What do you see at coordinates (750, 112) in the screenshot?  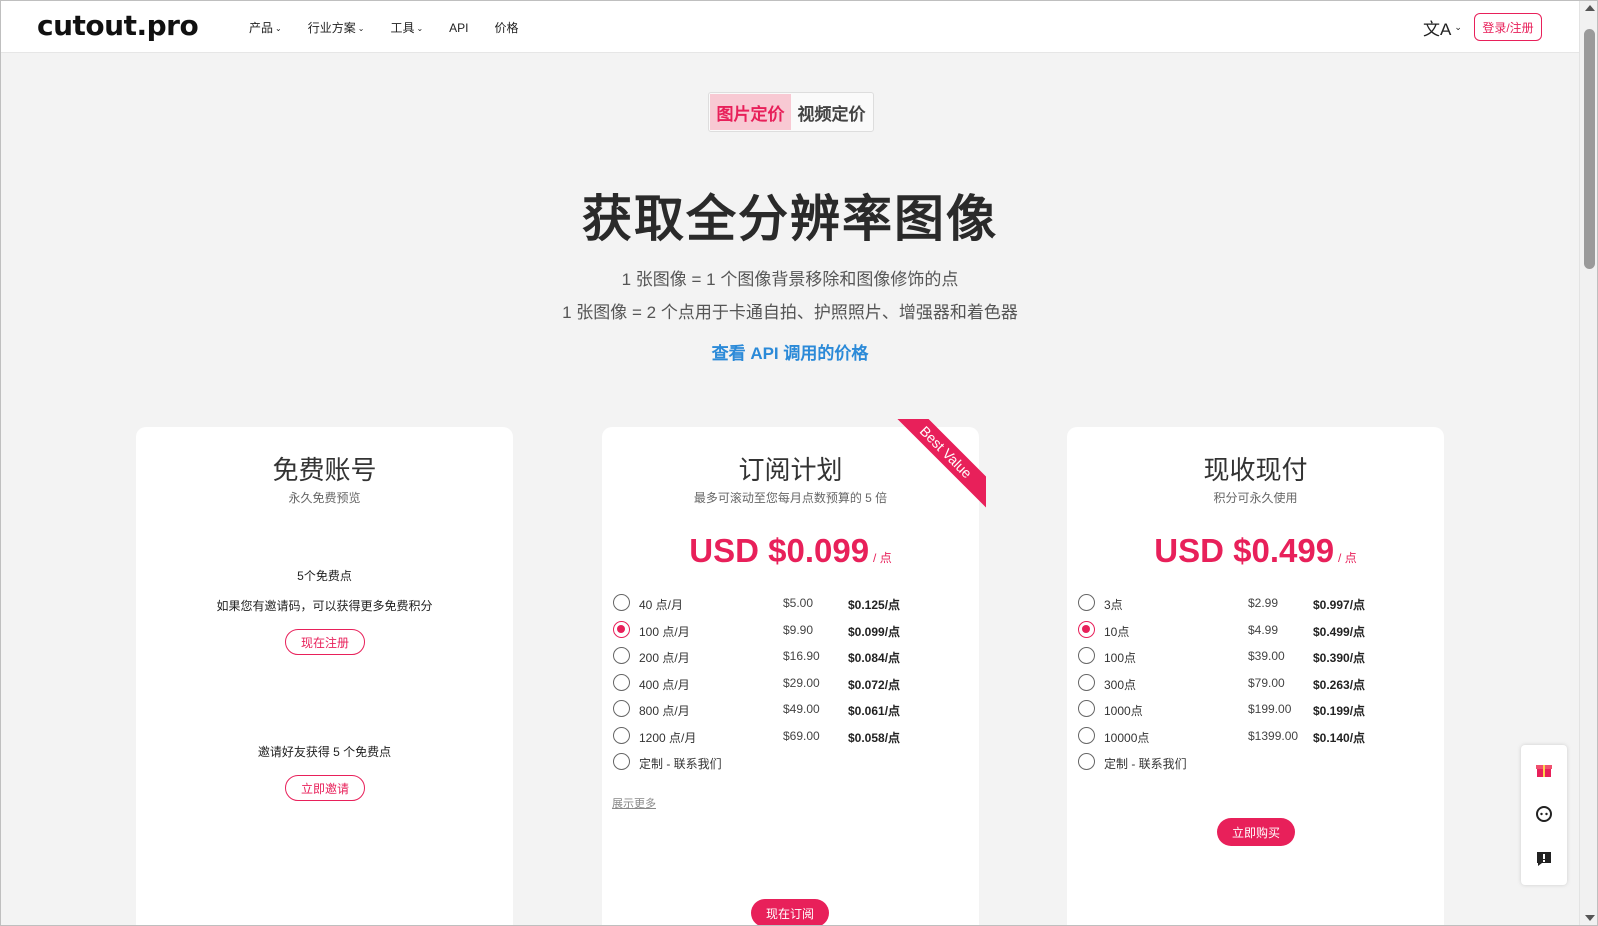 I see `tab-image-pricing: 图片定价` at bounding box center [750, 112].